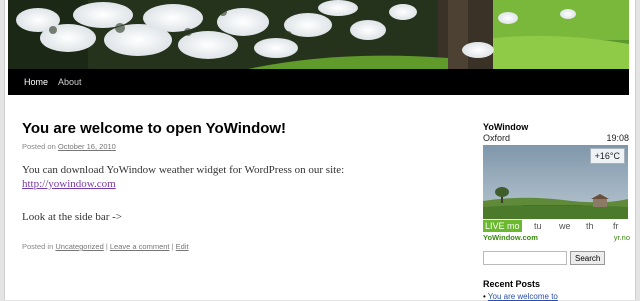 This screenshot has height=301, width=640. Describe the element at coordinates (607, 156) in the screenshot. I see `weather-temperature: +16°C` at that location.